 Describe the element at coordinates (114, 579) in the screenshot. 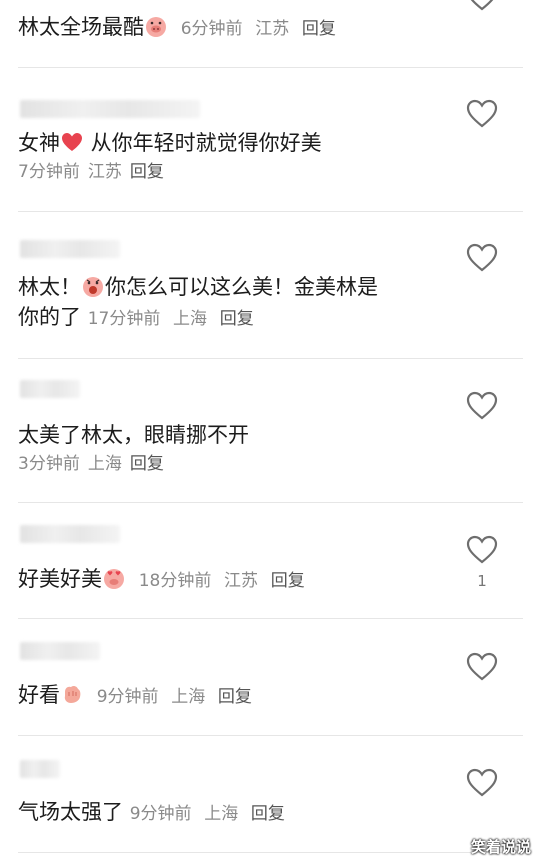

I see `heart-eyes-pig-emoji-icon` at that location.